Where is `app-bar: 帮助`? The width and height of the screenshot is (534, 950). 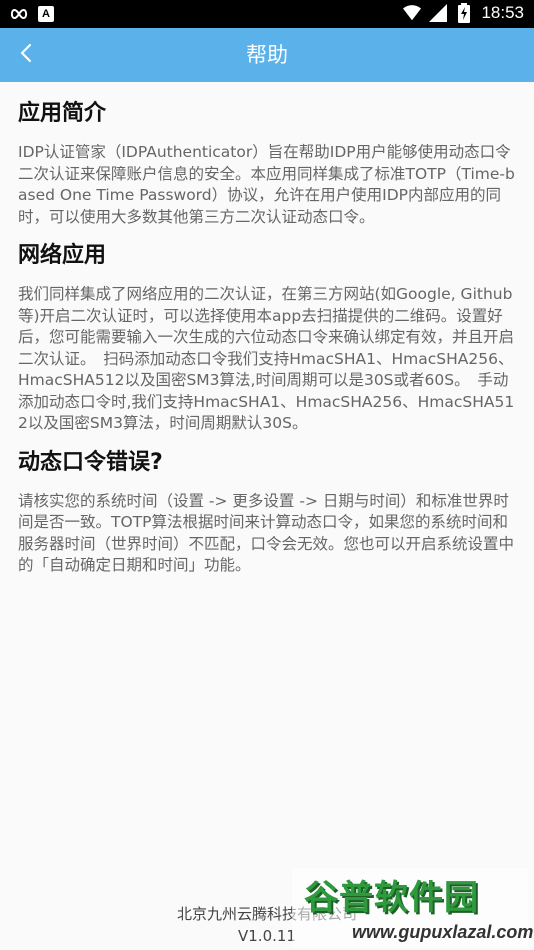 app-bar: 帮助 is located at coordinates (267, 55).